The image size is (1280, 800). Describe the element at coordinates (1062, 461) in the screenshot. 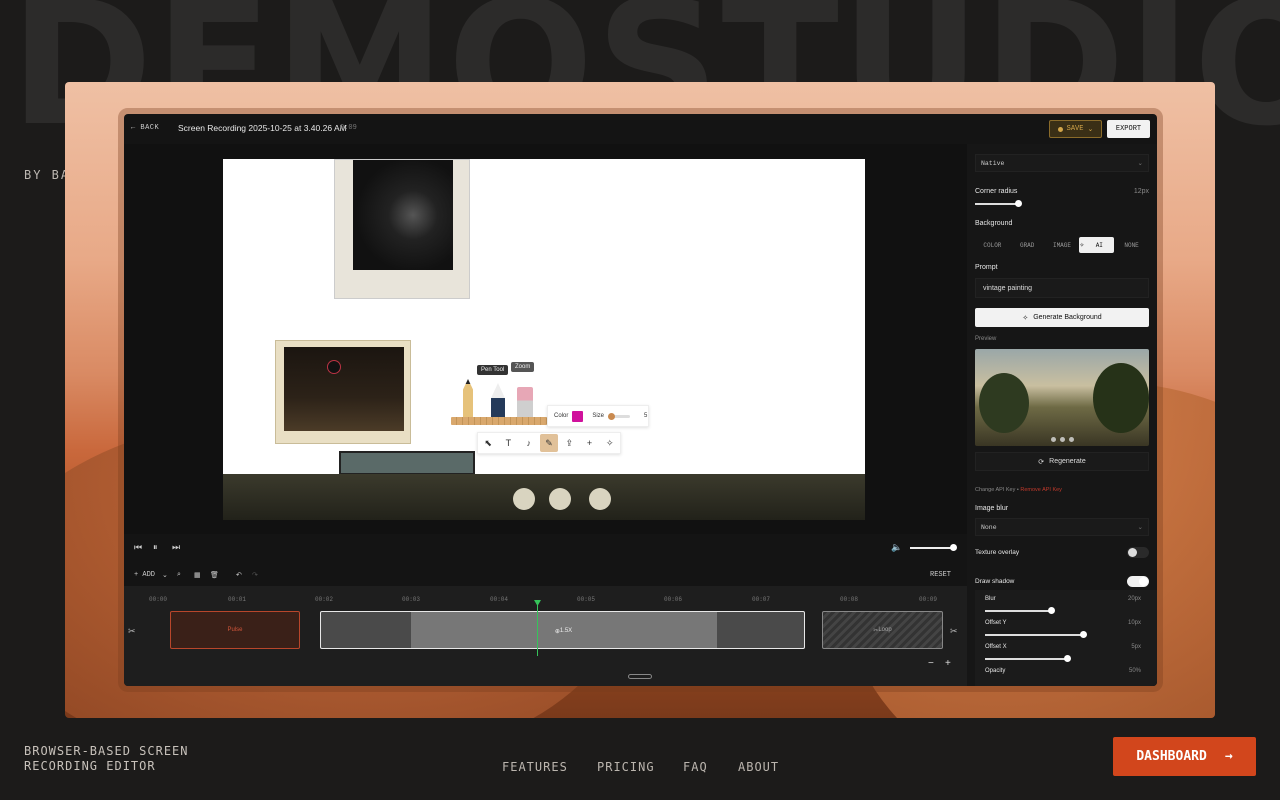

I see `regenerate-button: ⟳ Regenerate` at that location.